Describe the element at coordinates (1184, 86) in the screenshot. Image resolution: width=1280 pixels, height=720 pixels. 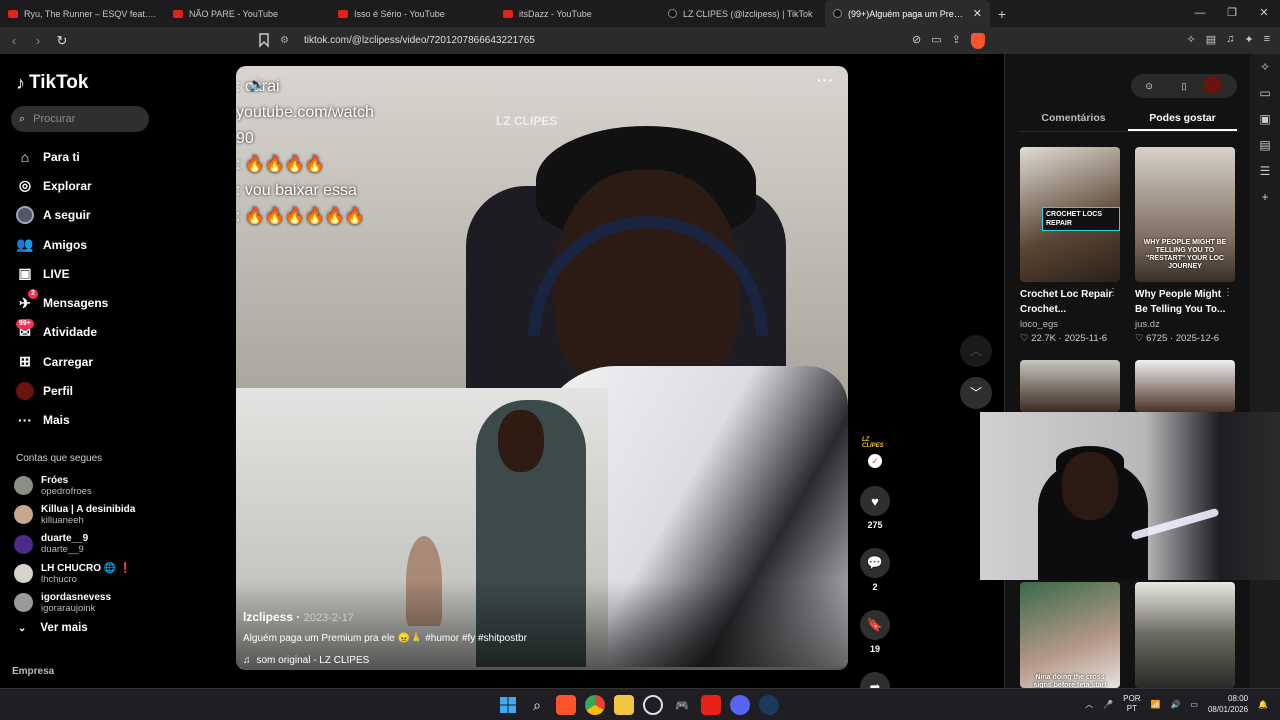
I see `device-icon: ▯` at that location.